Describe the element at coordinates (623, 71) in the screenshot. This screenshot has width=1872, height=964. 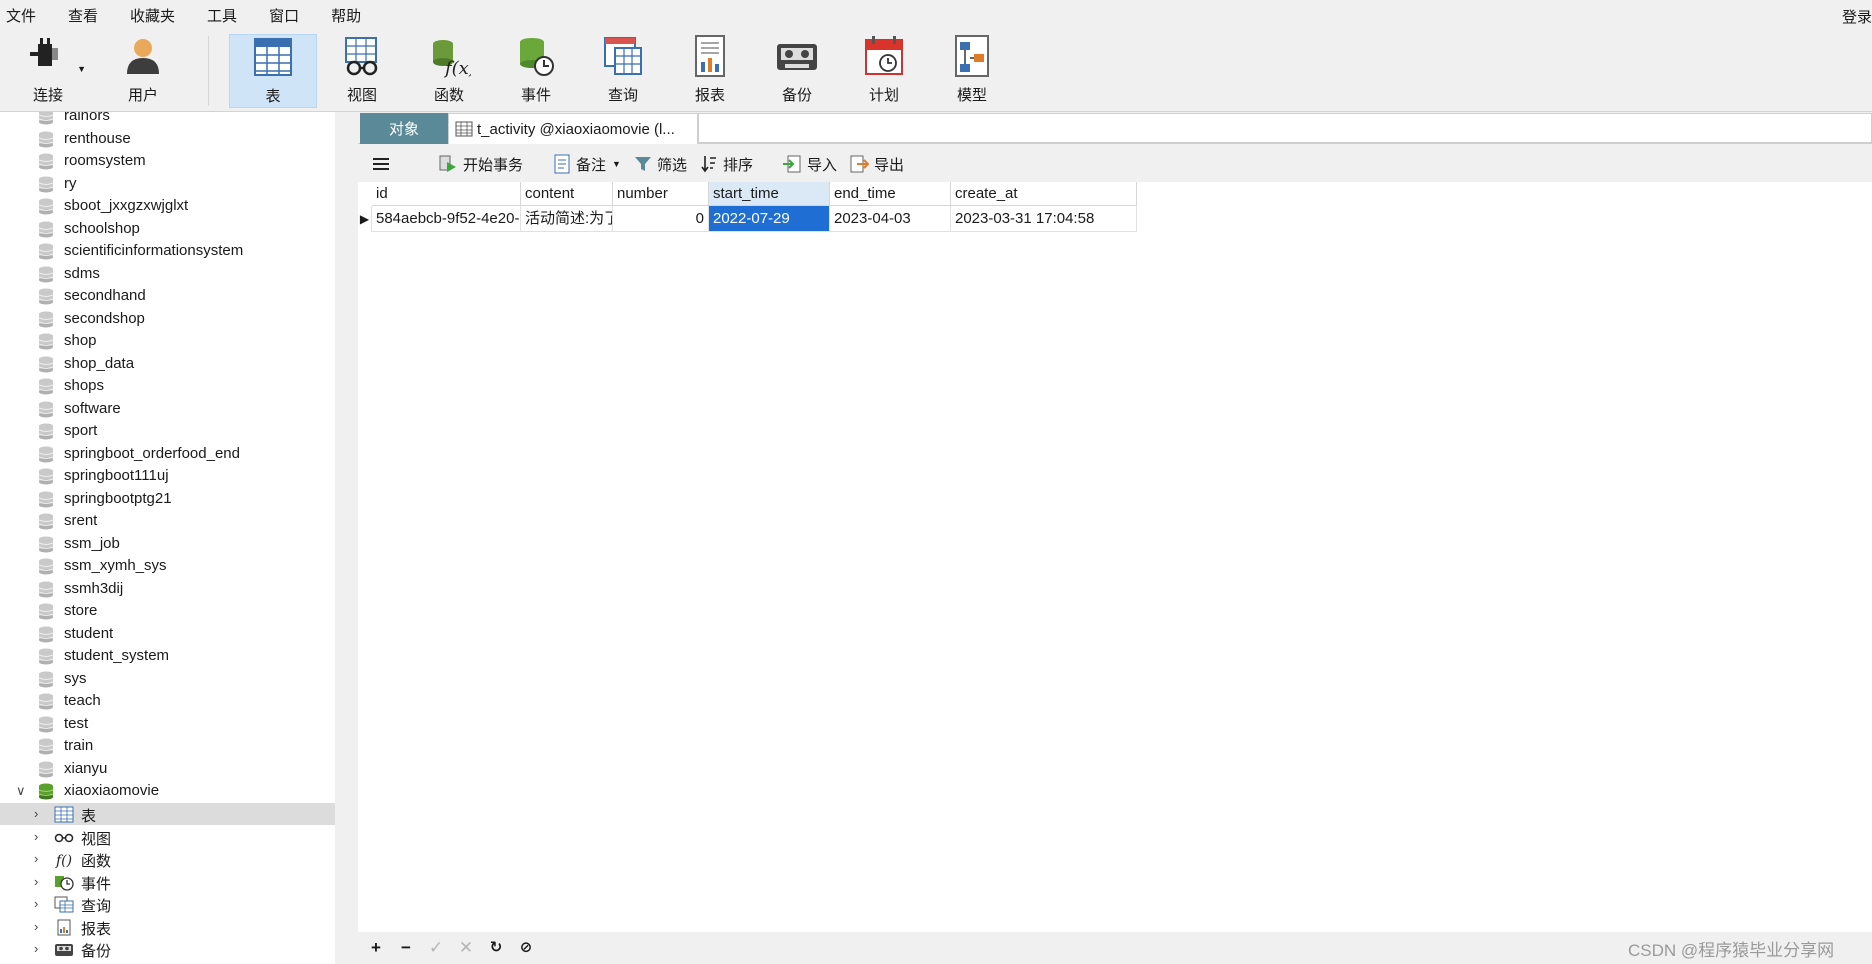
I see `toolbar-query-button: 查询` at that location.